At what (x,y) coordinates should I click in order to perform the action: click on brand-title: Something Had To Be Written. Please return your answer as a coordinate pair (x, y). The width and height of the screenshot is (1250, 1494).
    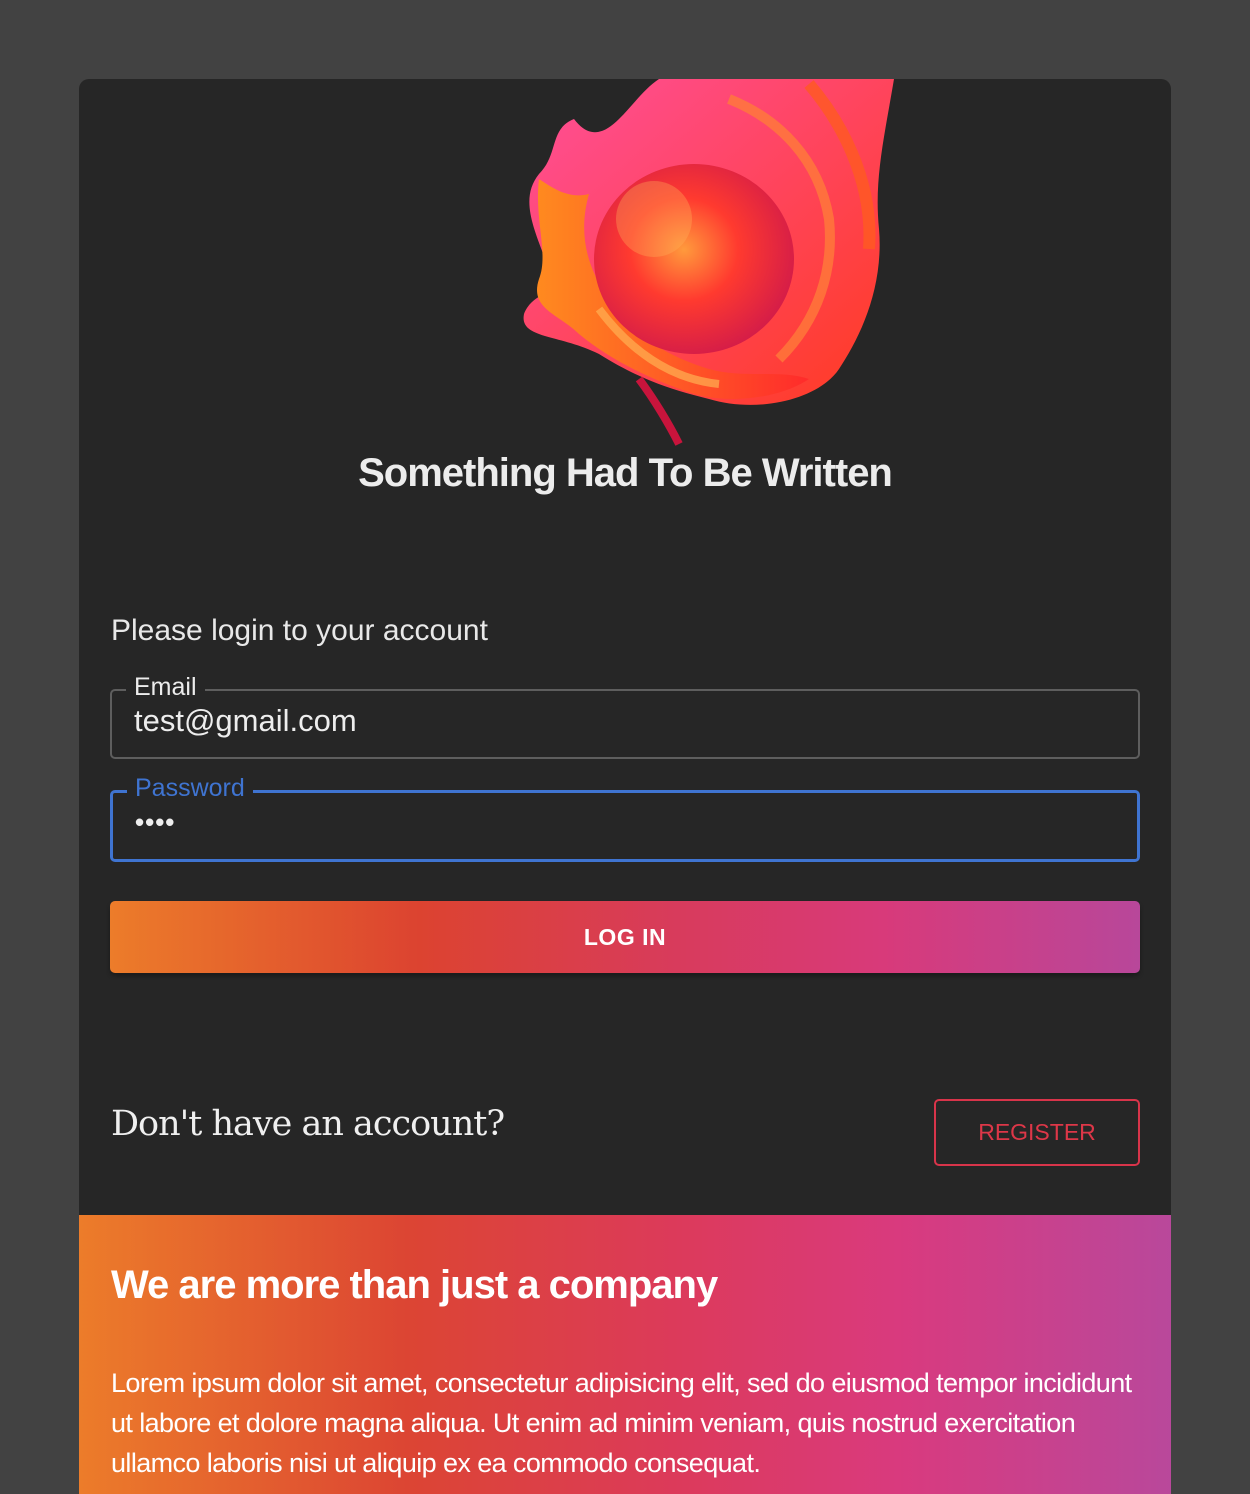
    Looking at the image, I should click on (625, 473).